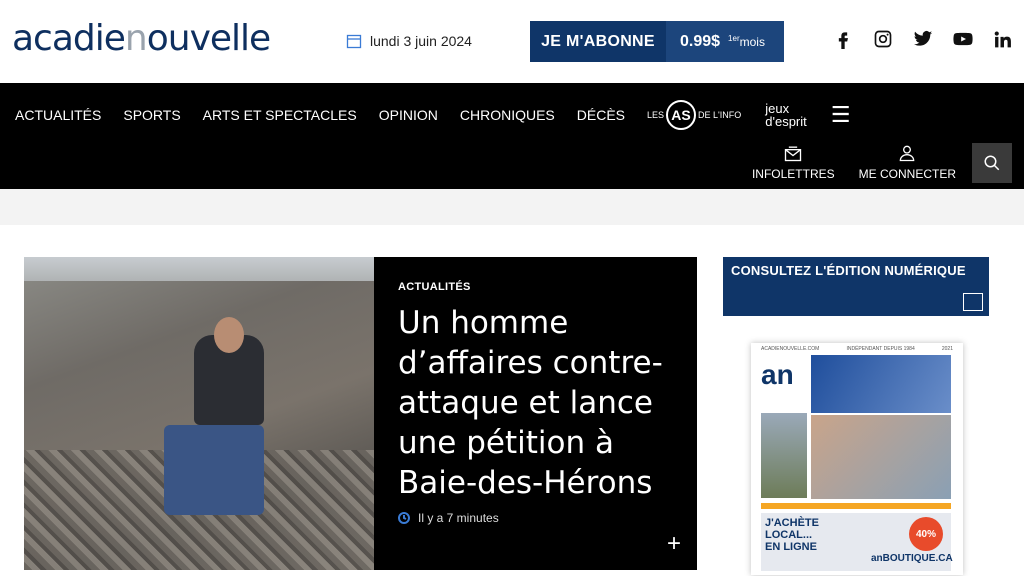  Describe the element at coordinates (907, 174) in the screenshot. I see `login-label: ME CONNECTER` at that location.